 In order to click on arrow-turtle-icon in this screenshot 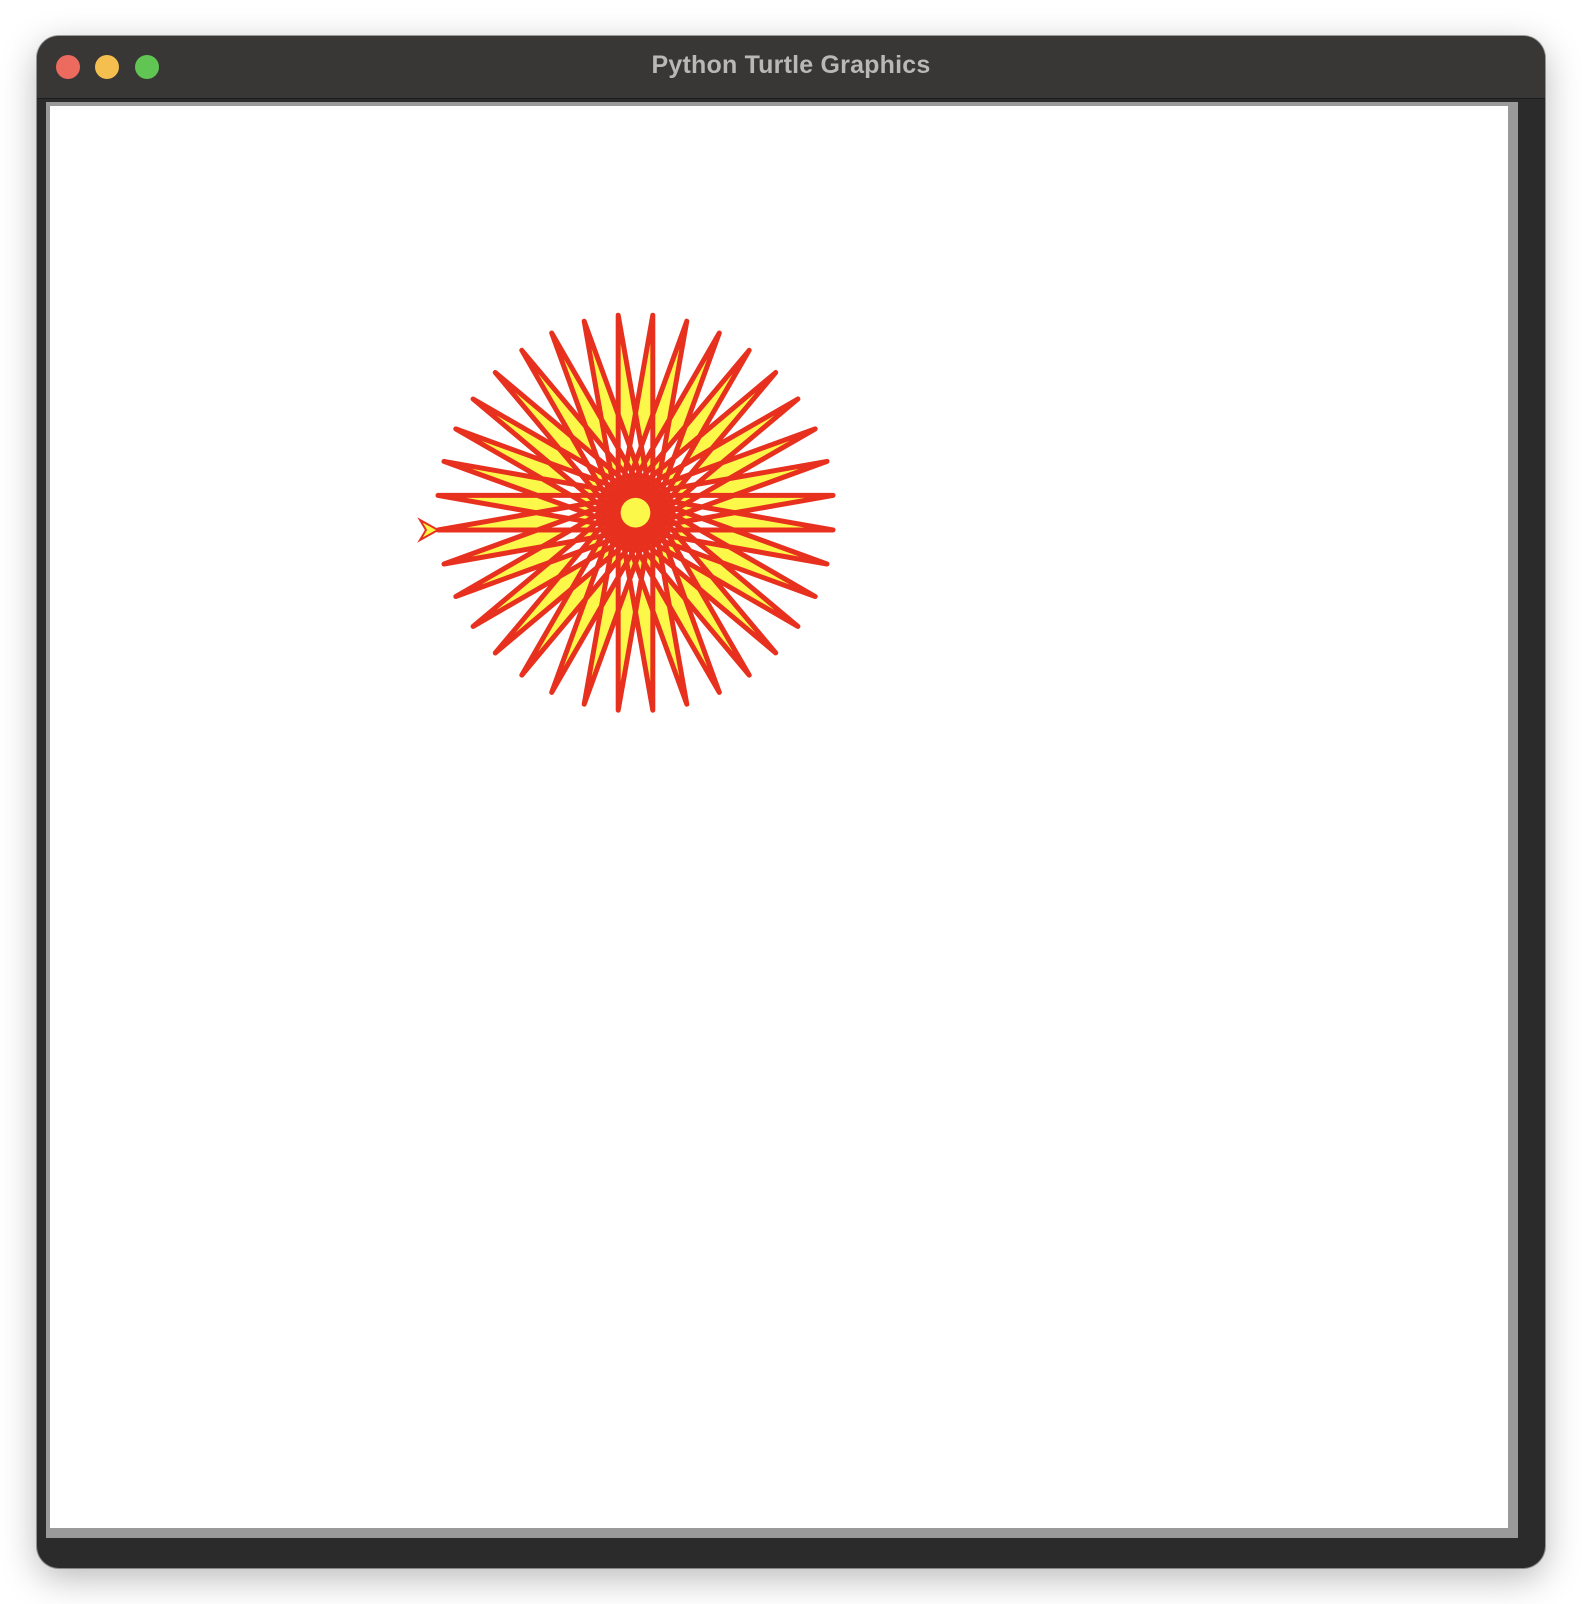, I will do `click(429, 530)`.